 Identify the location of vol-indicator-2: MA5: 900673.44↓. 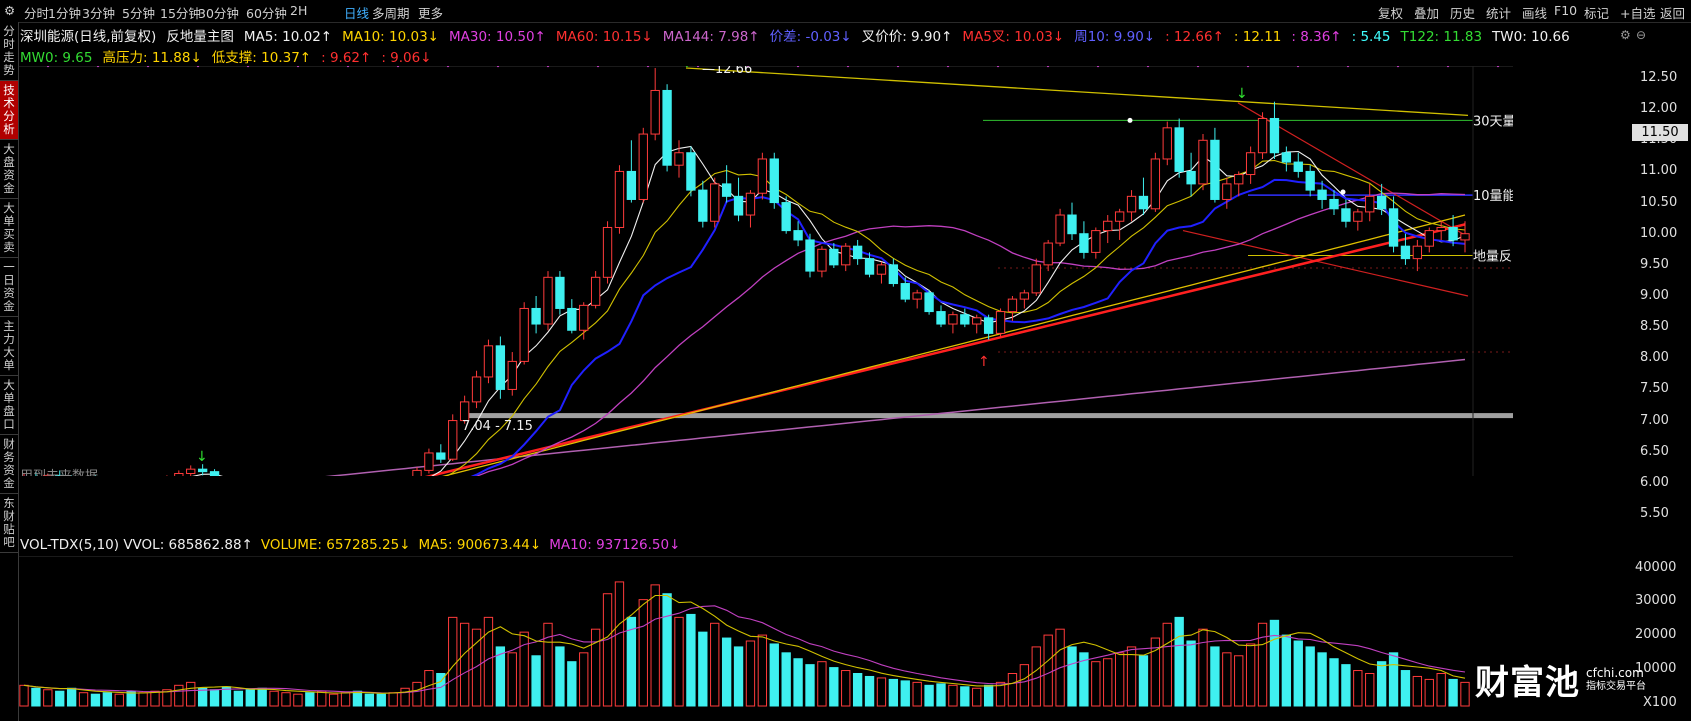
(480, 545).